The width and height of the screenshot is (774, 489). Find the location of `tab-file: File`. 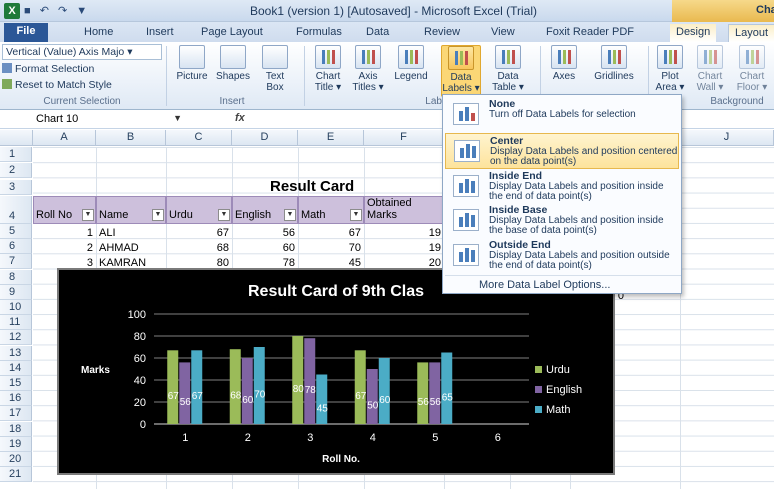

tab-file: File is located at coordinates (26, 32).